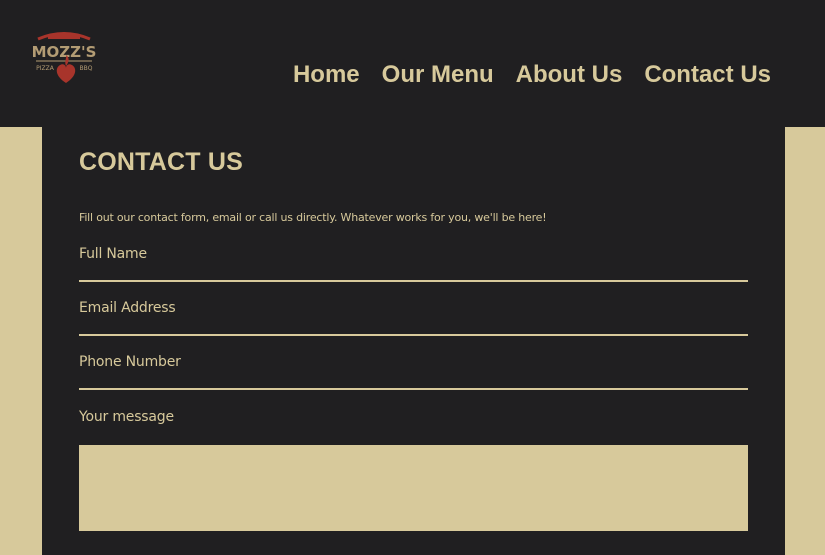 Image resolution: width=825 pixels, height=555 pixels. What do you see at coordinates (126, 417) in the screenshot?
I see `message-label: Your message` at bounding box center [126, 417].